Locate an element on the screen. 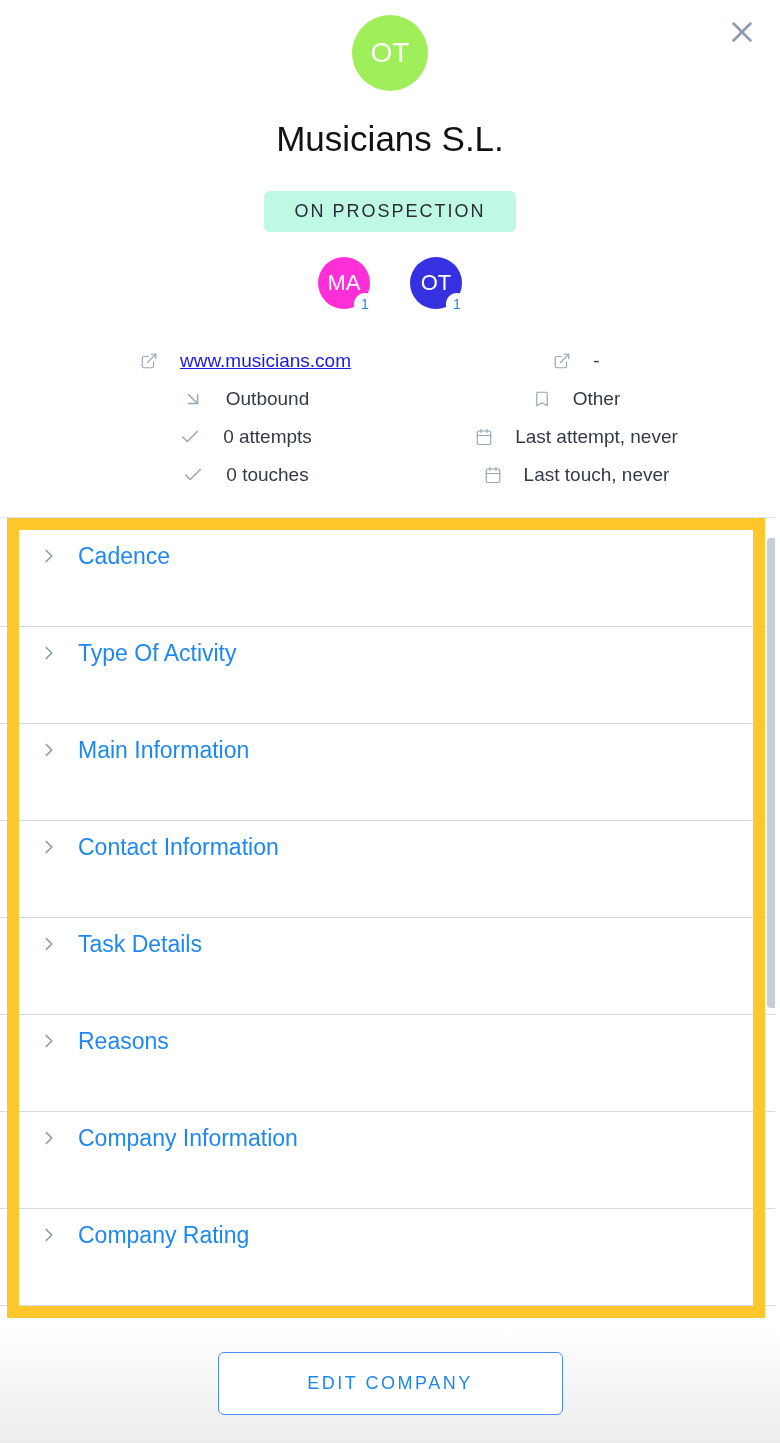  section-header: Company Information is located at coordinates (188, 1138).